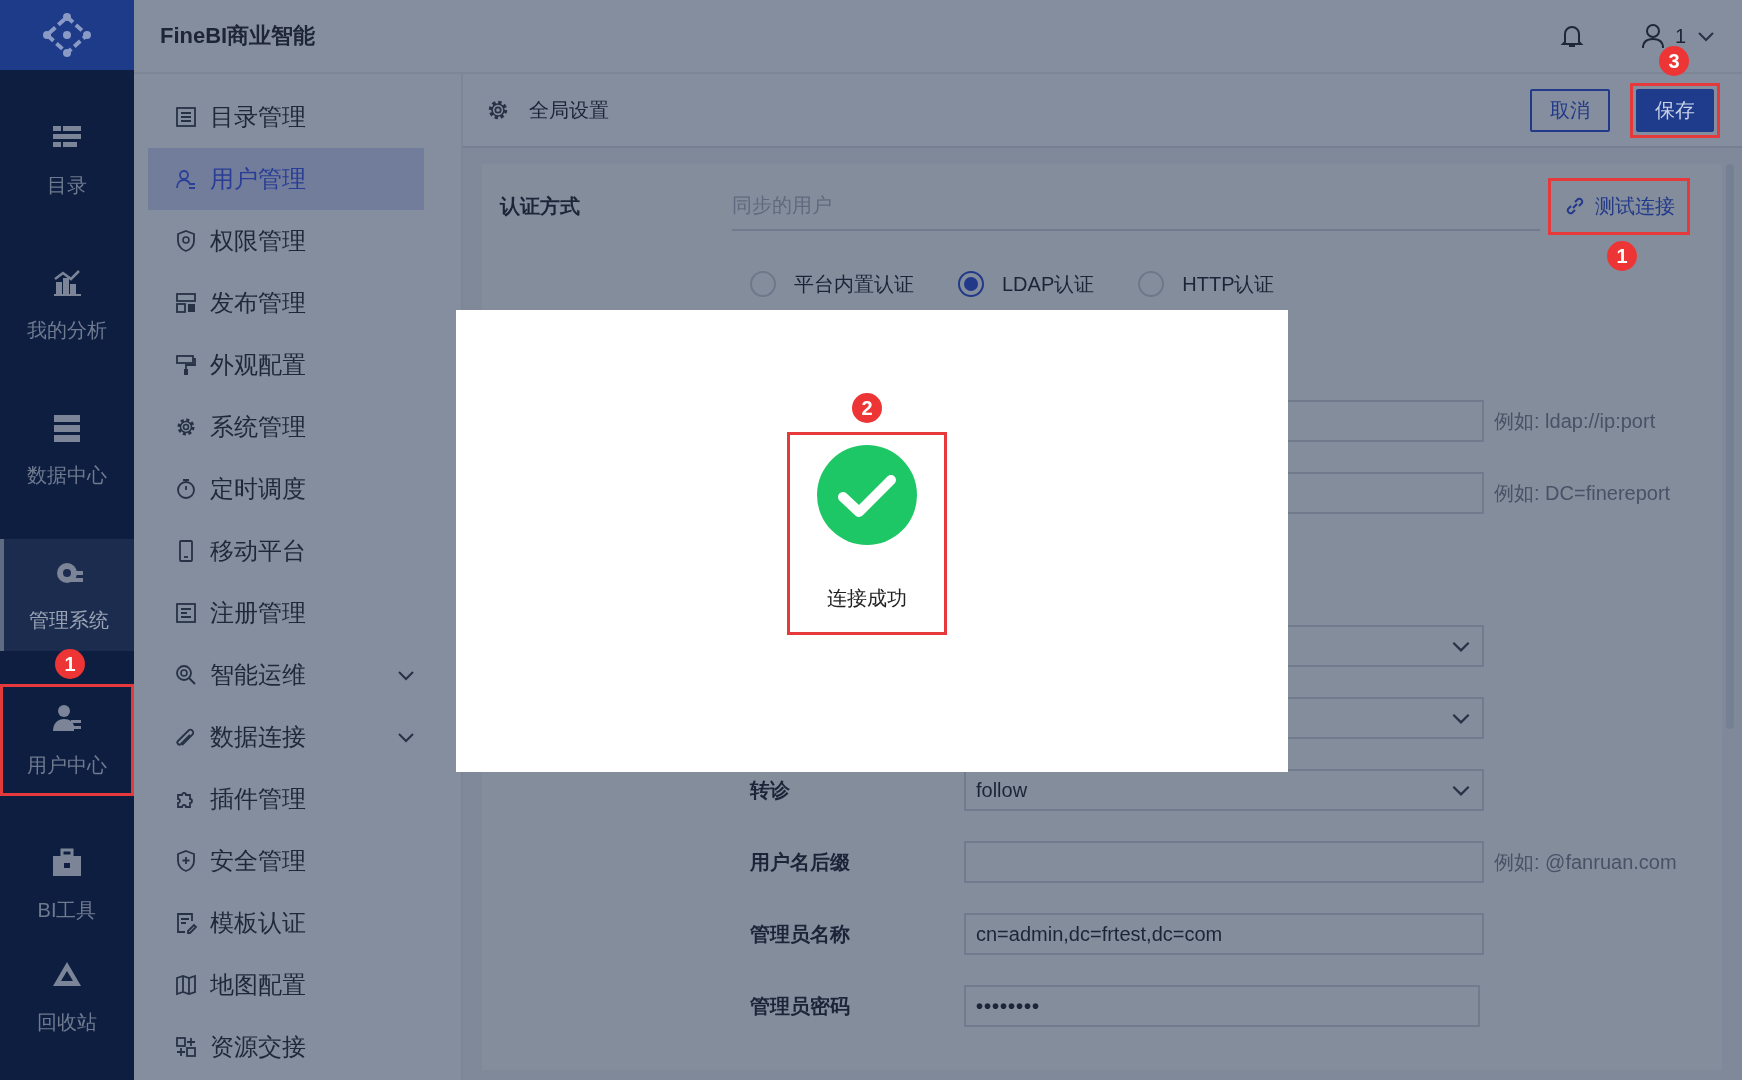 Image resolution: width=1742 pixels, height=1080 pixels. Describe the element at coordinates (186, 1047) in the screenshot. I see `grid-icon` at that location.